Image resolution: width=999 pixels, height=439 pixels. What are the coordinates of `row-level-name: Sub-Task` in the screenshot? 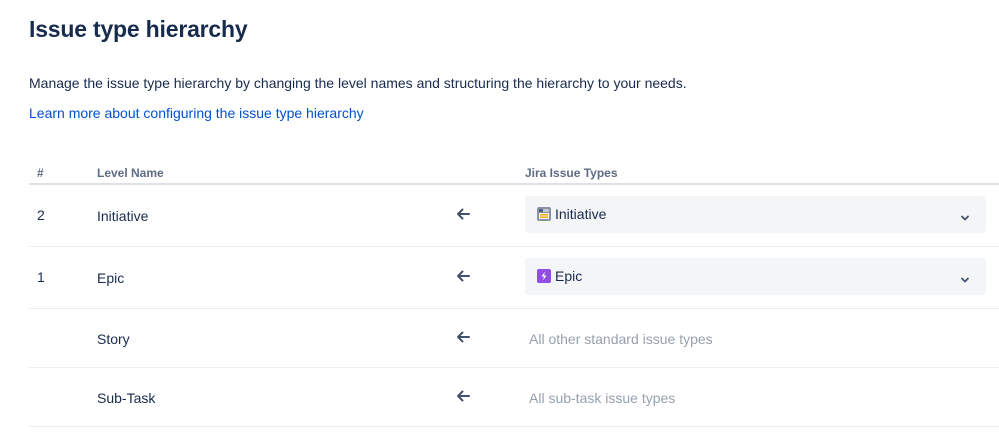 It's located at (126, 398).